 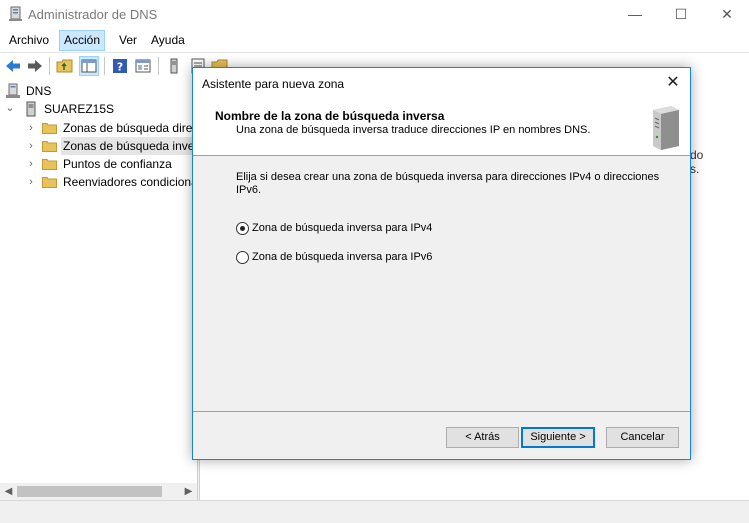 I want to click on right-pane-fragment: s., so click(x=695, y=169).